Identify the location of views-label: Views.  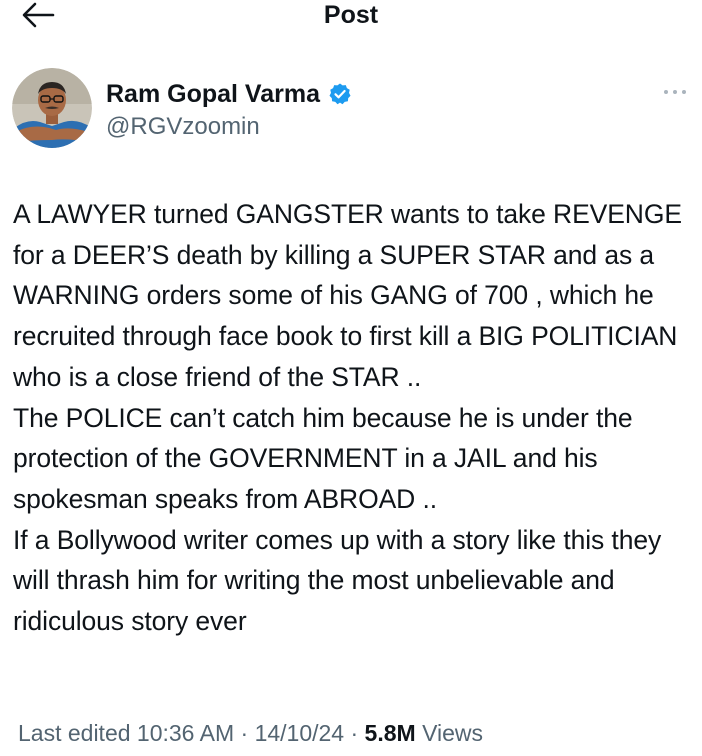
(453, 733).